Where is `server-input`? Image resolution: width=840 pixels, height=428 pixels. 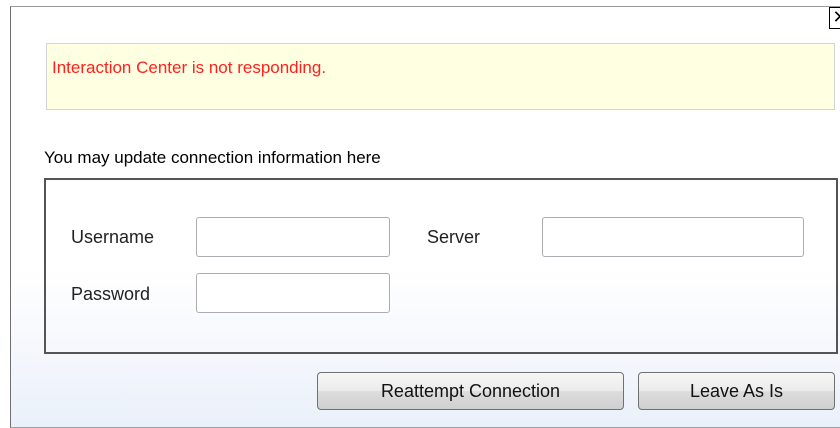
server-input is located at coordinates (673, 237).